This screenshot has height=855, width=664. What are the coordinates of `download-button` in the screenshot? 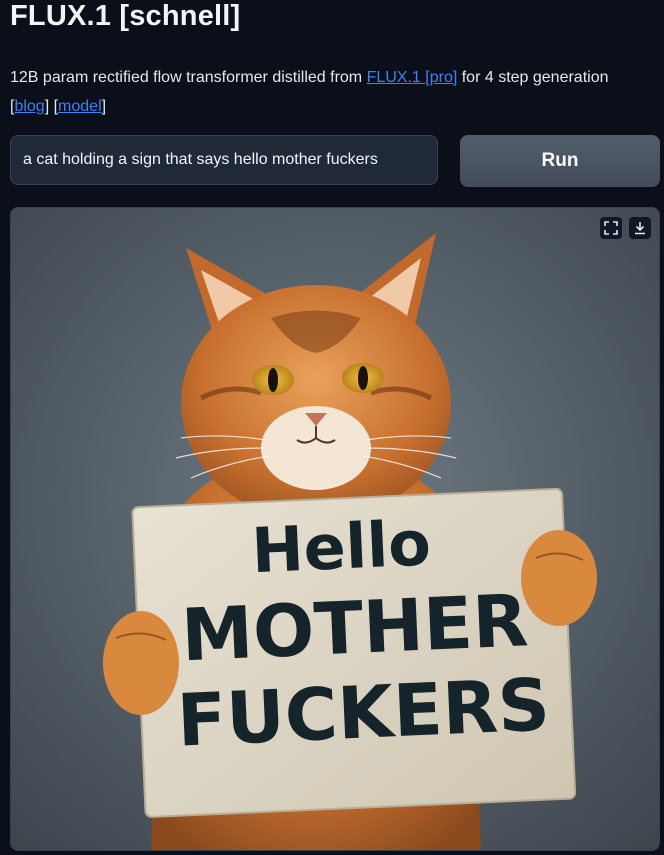 It's located at (640, 228).